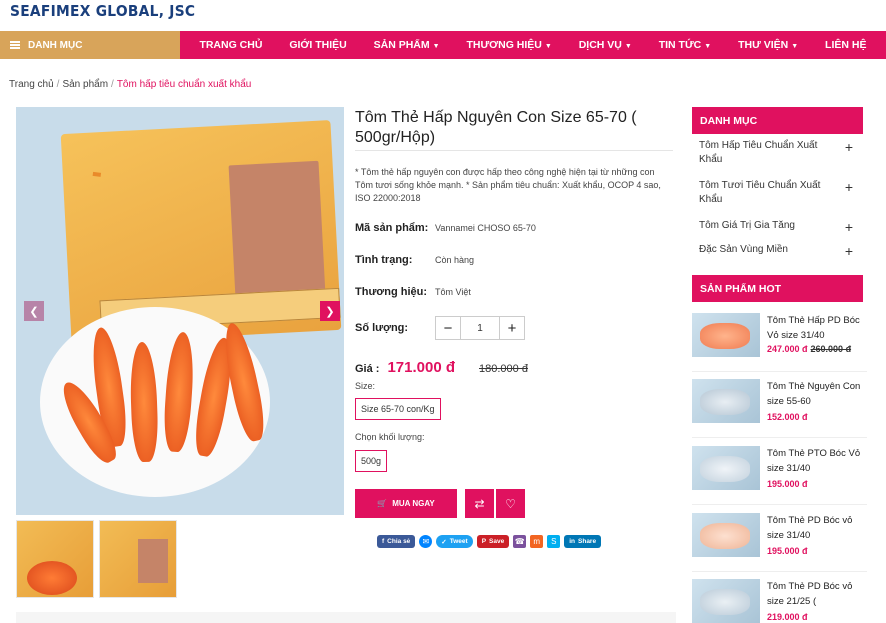 The height and width of the screenshot is (623, 886). What do you see at coordinates (779, 250) in the screenshot?
I see `sidebar-category-item: Đặc Sản Vùng Miền +` at bounding box center [779, 250].